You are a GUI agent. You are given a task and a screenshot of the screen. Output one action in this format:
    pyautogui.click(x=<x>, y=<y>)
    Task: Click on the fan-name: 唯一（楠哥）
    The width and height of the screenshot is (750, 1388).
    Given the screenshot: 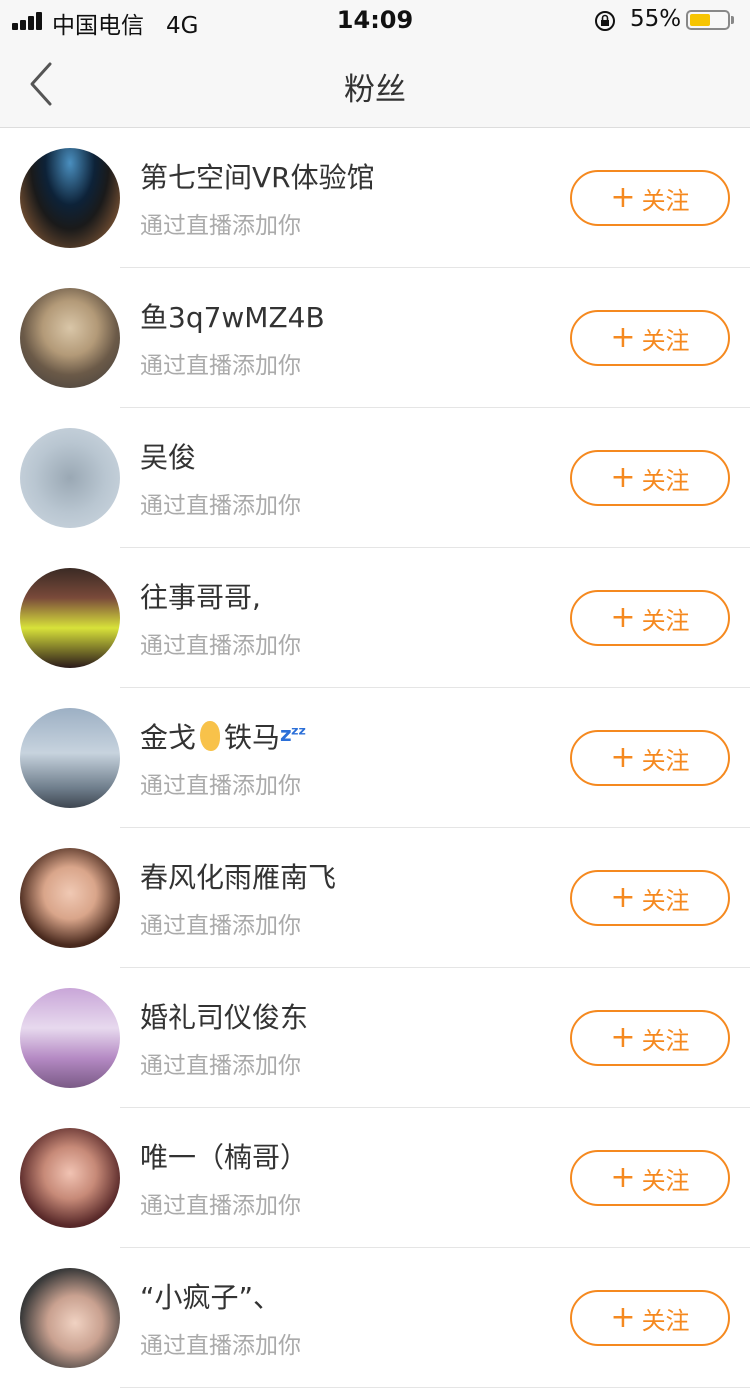 What is the action you would take?
    pyautogui.click(x=224, y=1157)
    